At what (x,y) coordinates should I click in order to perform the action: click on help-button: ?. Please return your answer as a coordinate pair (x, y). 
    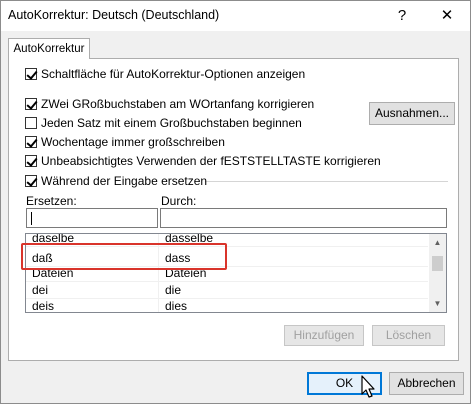
    Looking at the image, I should click on (402, 16).